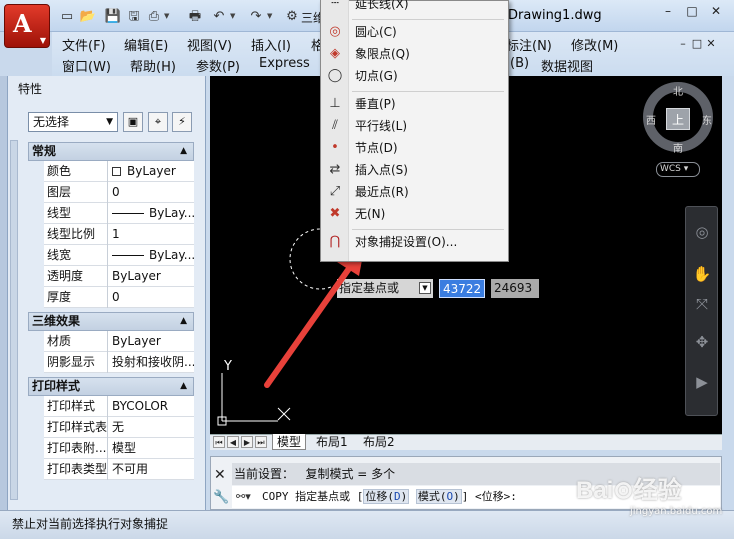  What do you see at coordinates (594, 44) in the screenshot?
I see `menu-modify: 修改(M)` at bounding box center [594, 44].